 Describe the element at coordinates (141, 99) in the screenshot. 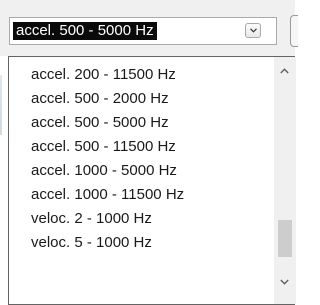

I see `list-item: accel. 500 - 2000 Hz` at that location.